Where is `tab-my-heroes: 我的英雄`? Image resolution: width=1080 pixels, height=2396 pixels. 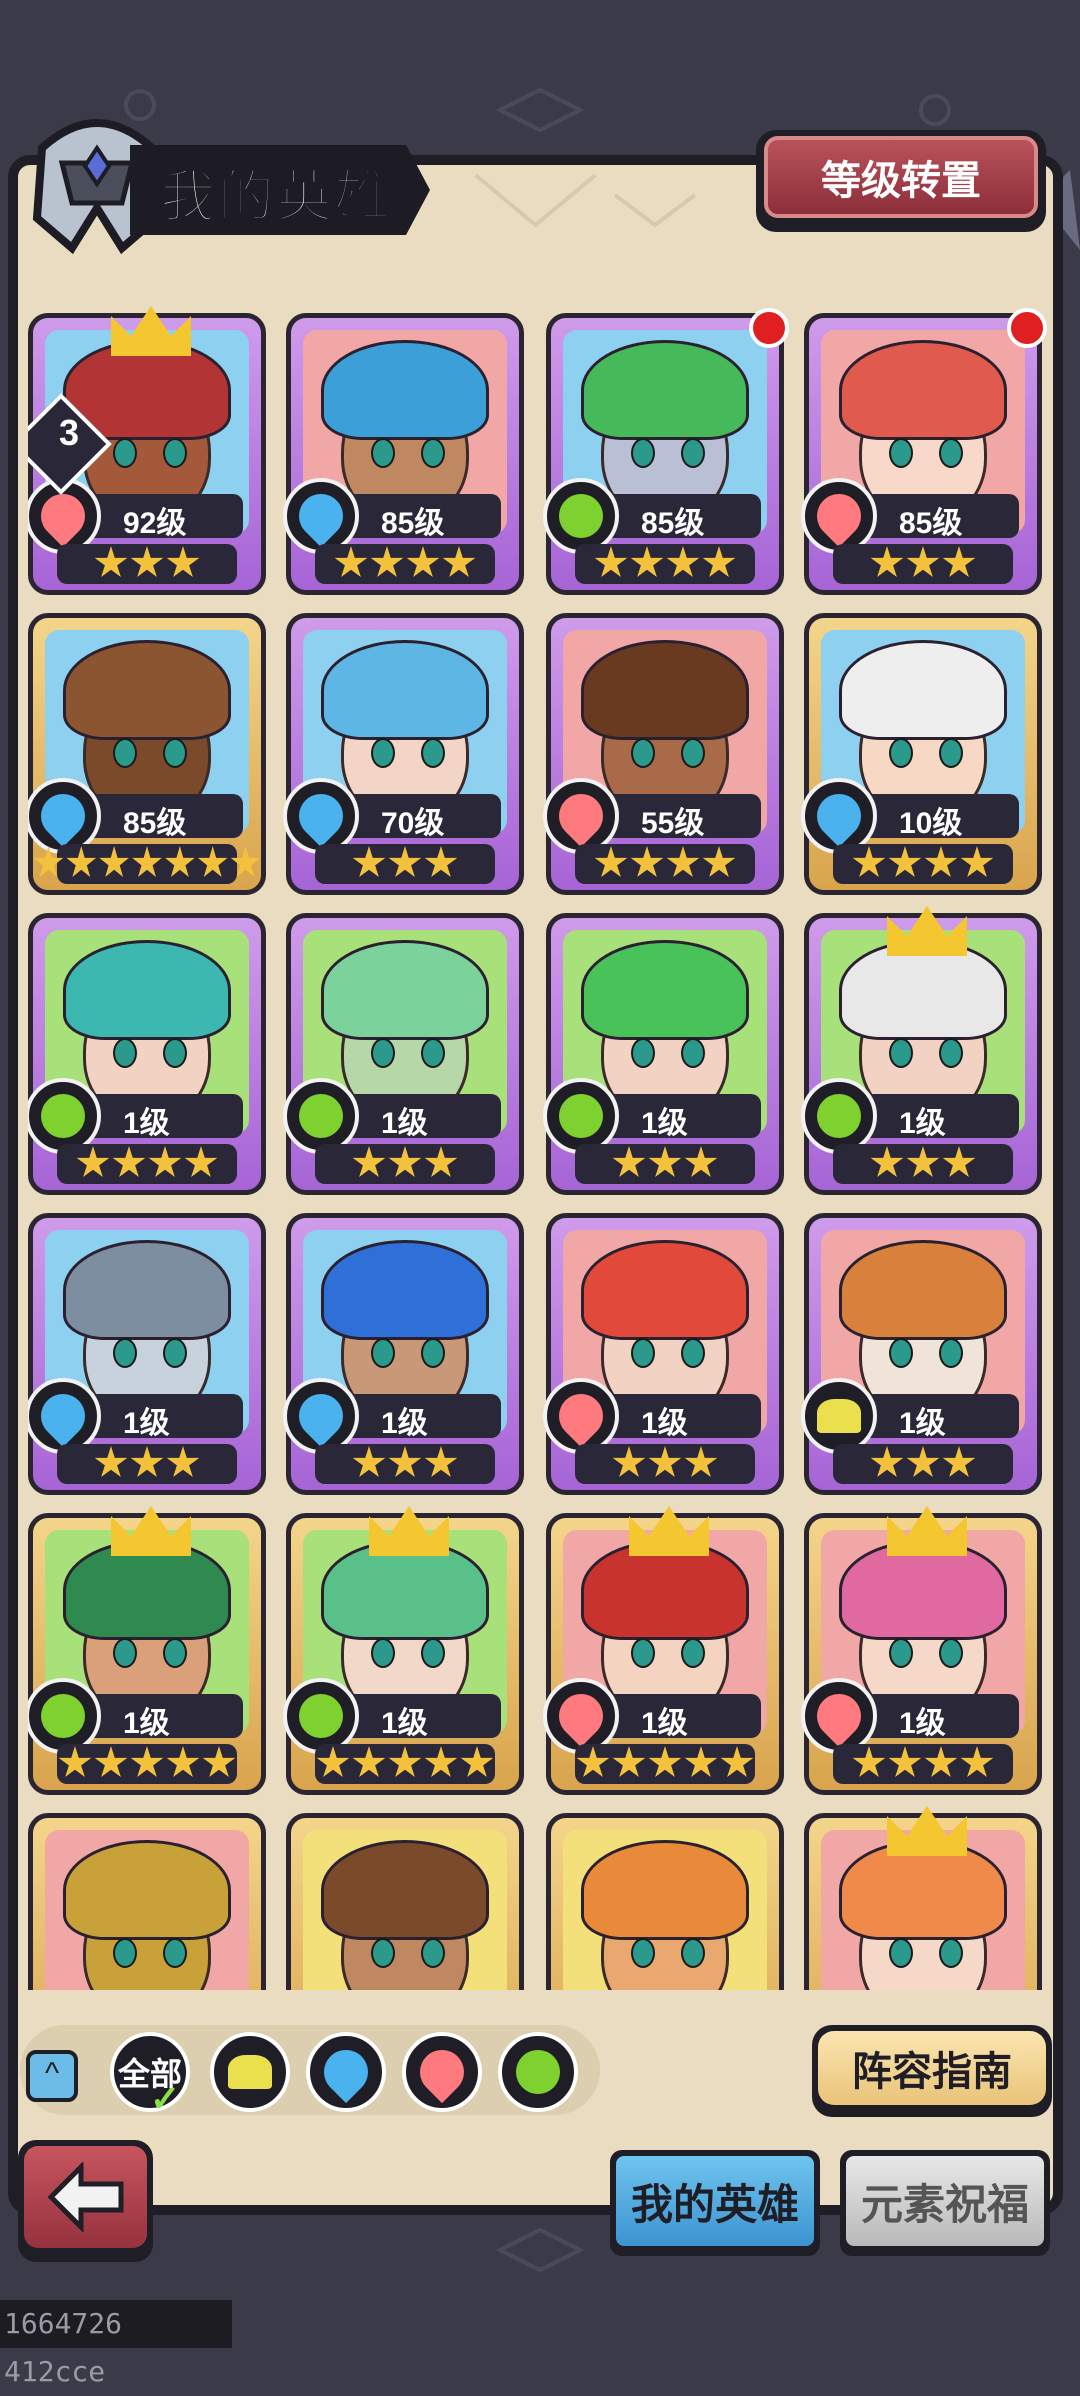 tab-my-heroes: 我的英雄 is located at coordinates (715, 2203).